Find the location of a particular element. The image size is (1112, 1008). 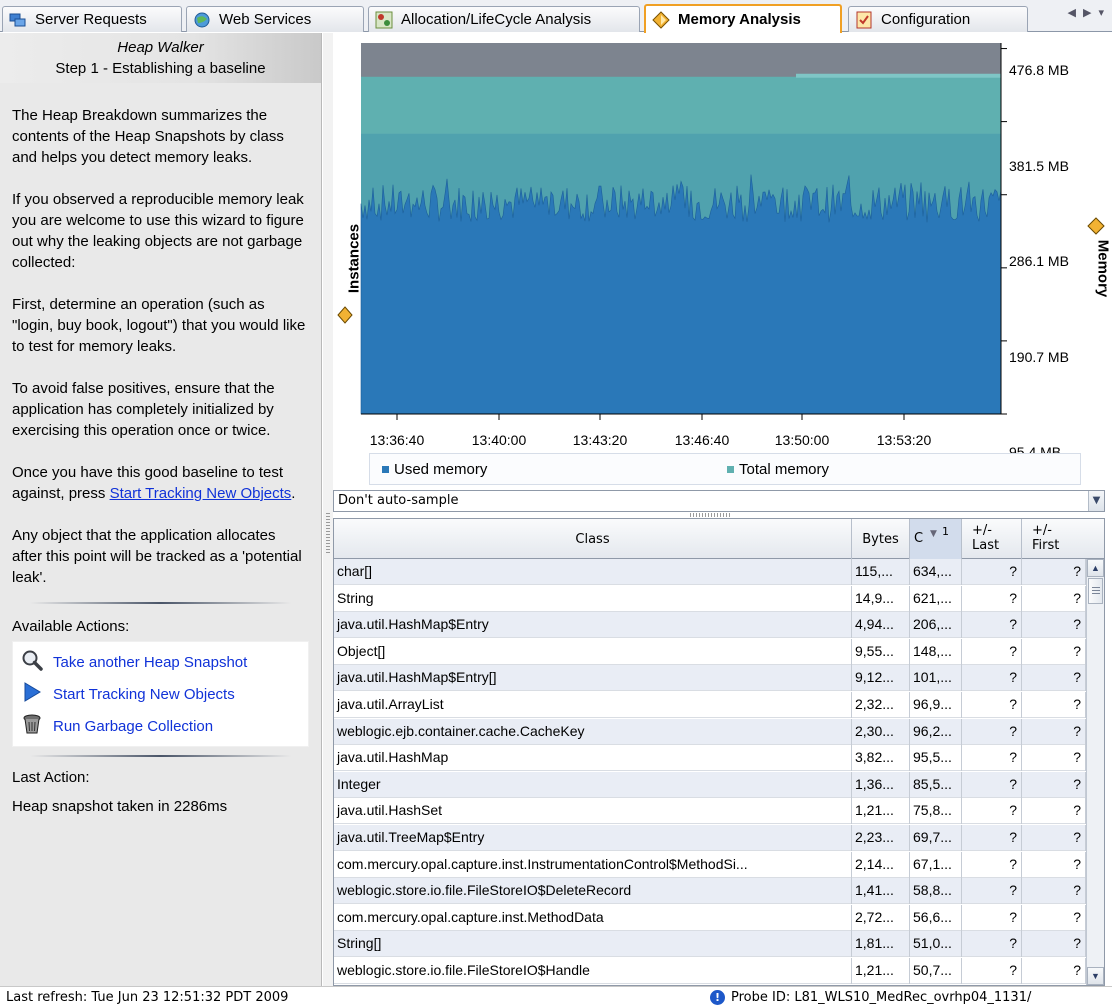

instances-axis-toggle-icon is located at coordinates (345, 316).